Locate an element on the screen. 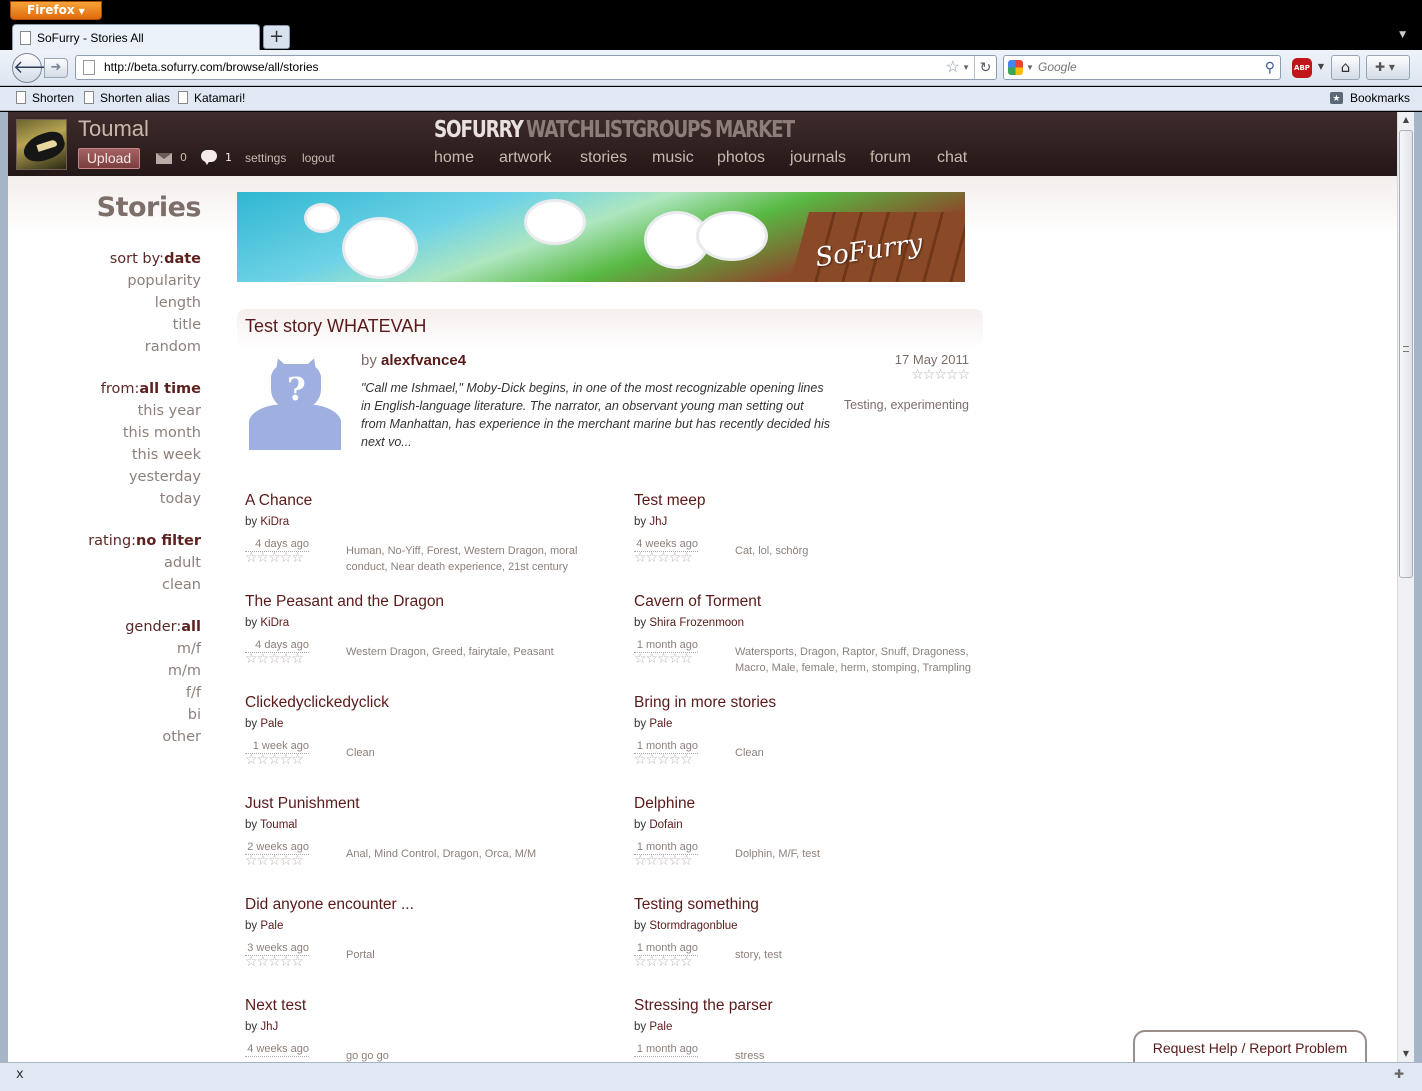 The height and width of the screenshot is (1091, 1422). story-title: Next test is located at coordinates (275, 1006).